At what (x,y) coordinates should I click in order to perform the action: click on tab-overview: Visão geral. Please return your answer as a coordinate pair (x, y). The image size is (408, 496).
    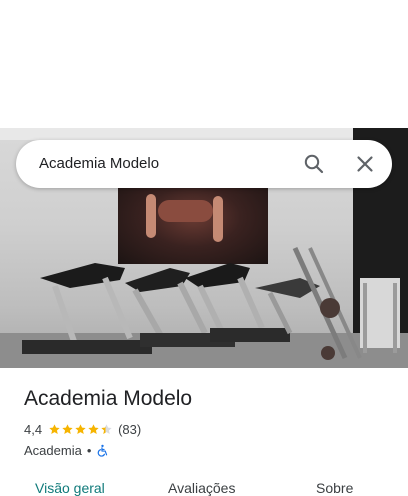
    Looking at the image, I should click on (70, 488).